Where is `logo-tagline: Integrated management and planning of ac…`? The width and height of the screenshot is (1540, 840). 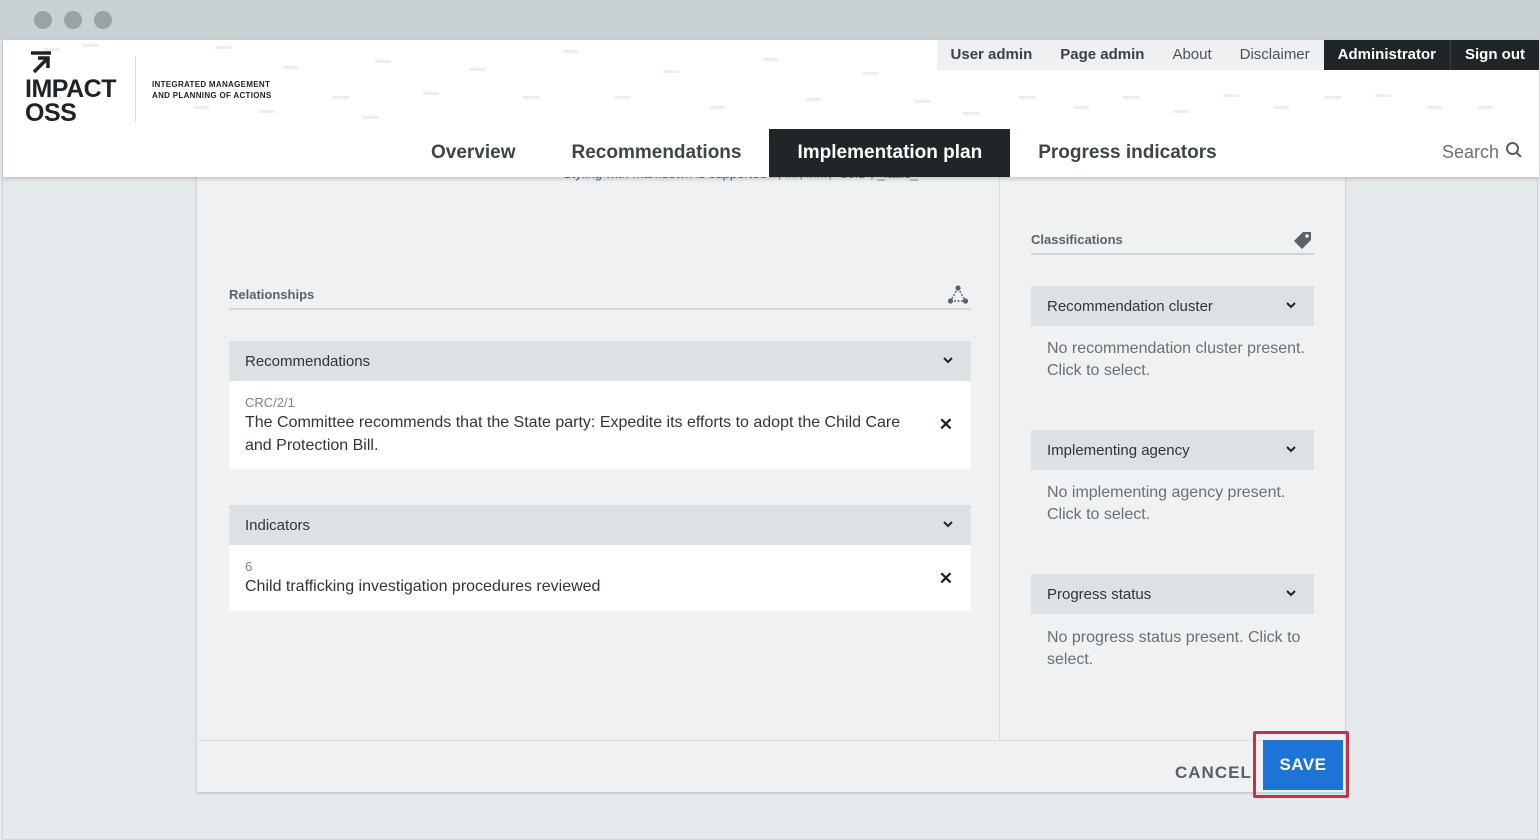
logo-tagline: Integrated management and planning of ac… is located at coordinates (212, 90).